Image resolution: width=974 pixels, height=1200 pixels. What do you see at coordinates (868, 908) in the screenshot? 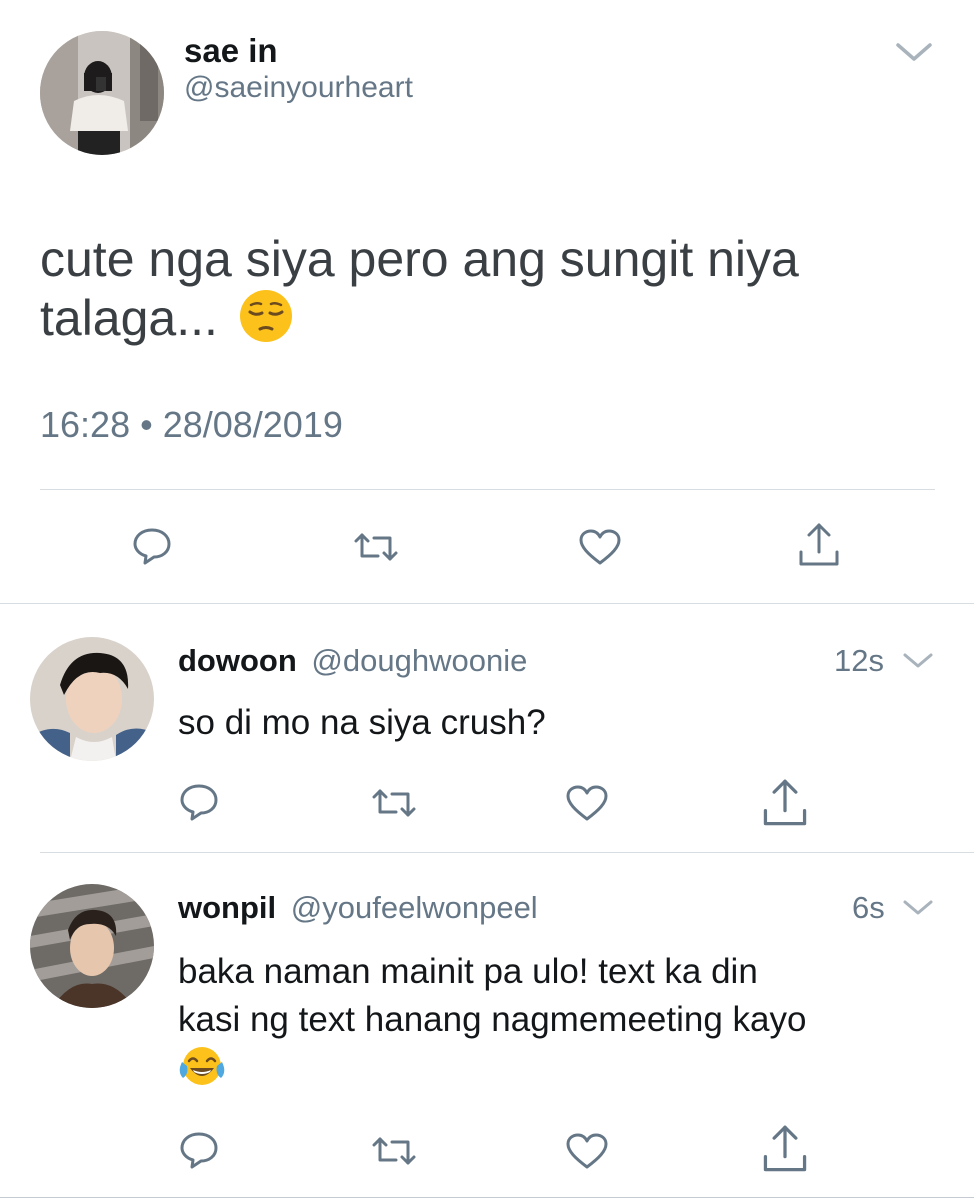
I see `reply-time: 6s` at bounding box center [868, 908].